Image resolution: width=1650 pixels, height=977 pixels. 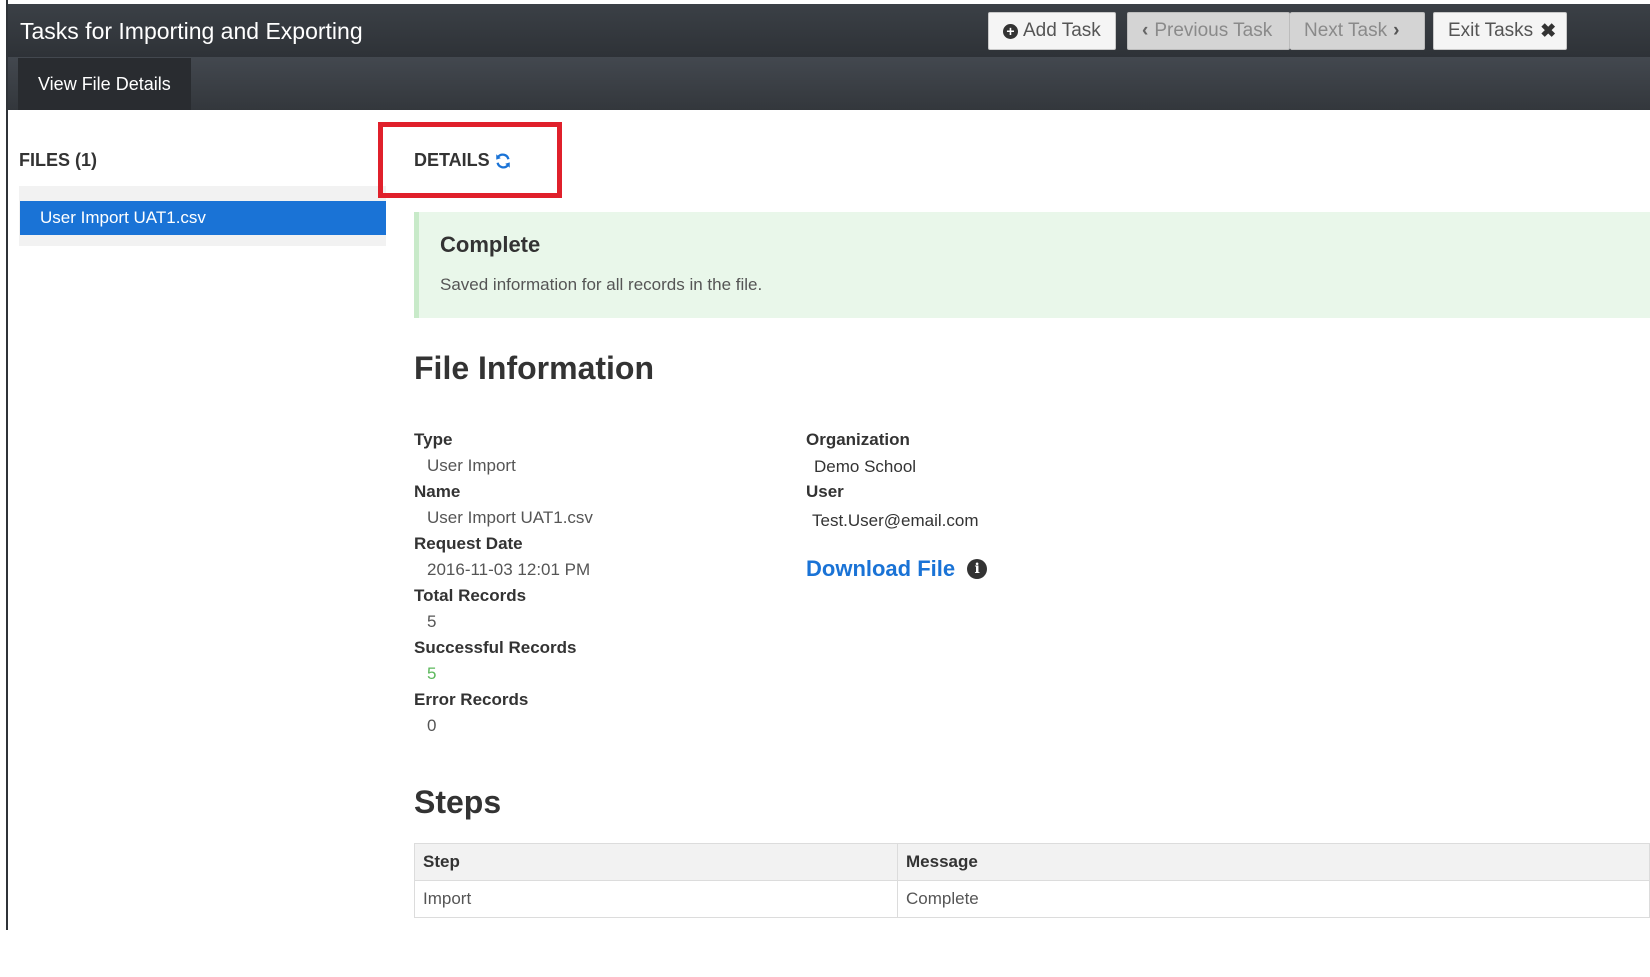 I want to click on add-task-button: + Add Task, so click(x=1052, y=31).